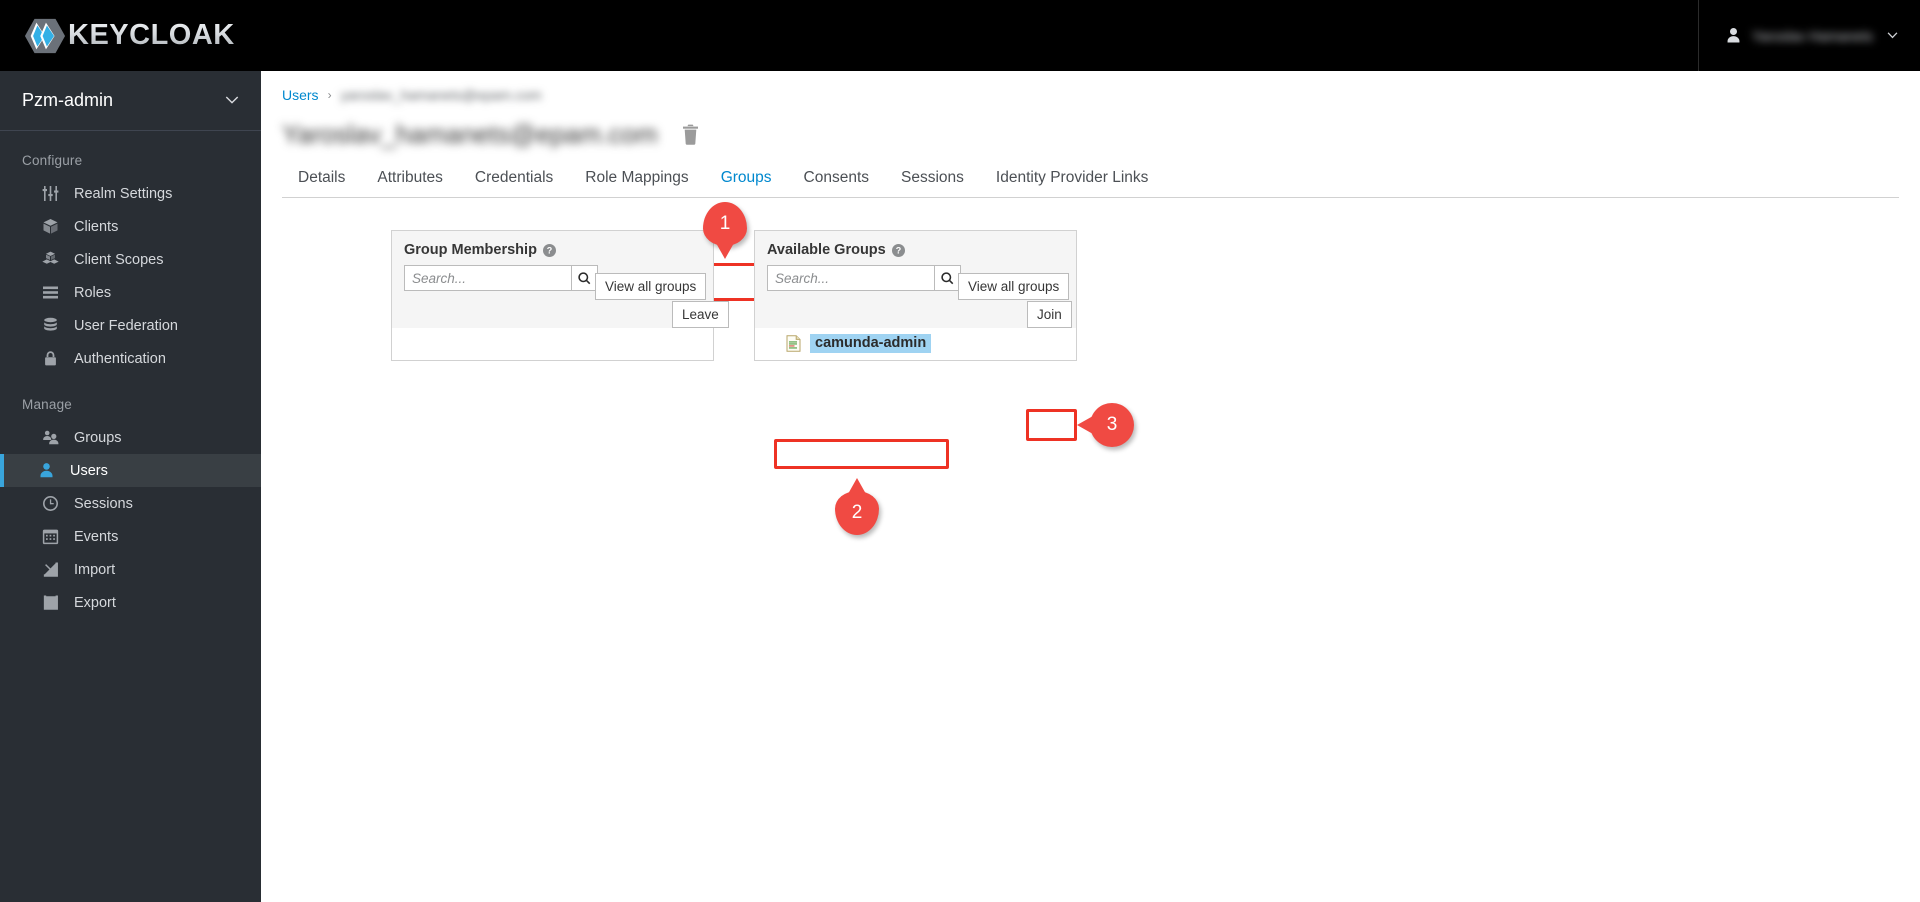 This screenshot has height=902, width=1920. Describe the element at coordinates (441, 95) in the screenshot. I see `breadcrumb-current-user: yaroslav_hamanets@epam.com` at that location.